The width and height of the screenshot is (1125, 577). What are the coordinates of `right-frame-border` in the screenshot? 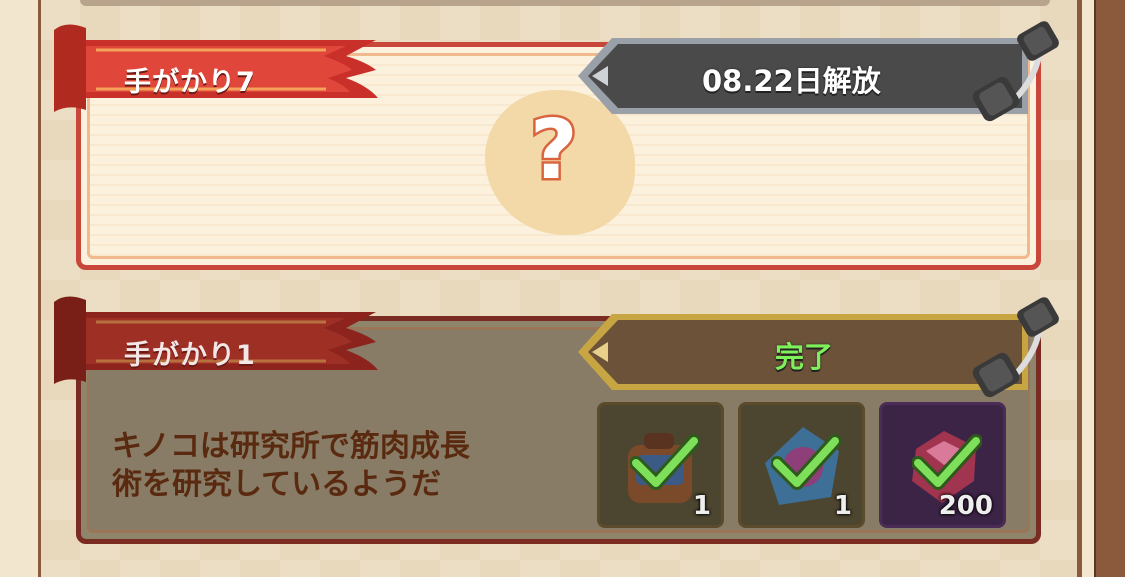 It's located at (1101, 288).